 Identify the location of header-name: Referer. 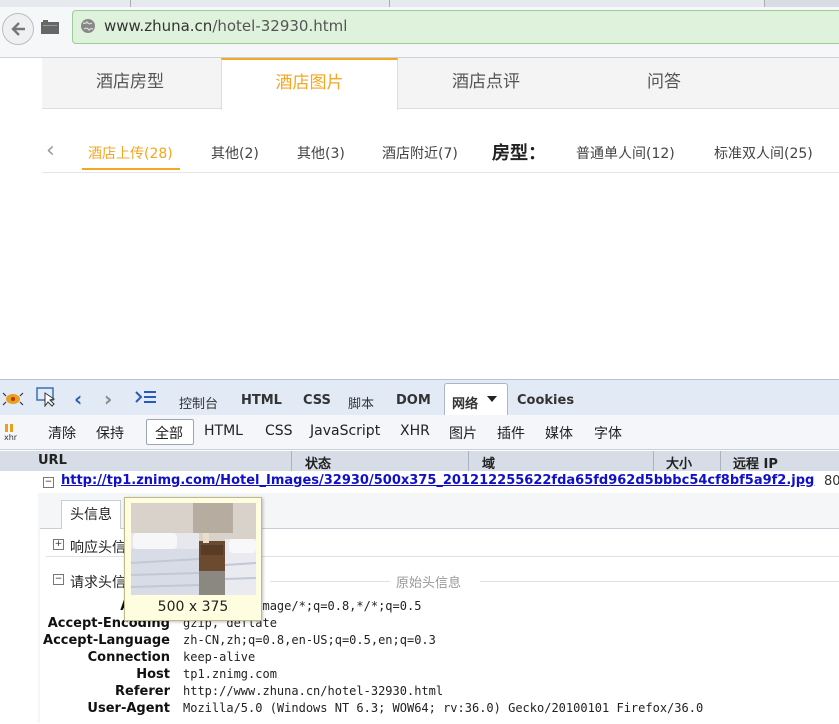
(142, 691).